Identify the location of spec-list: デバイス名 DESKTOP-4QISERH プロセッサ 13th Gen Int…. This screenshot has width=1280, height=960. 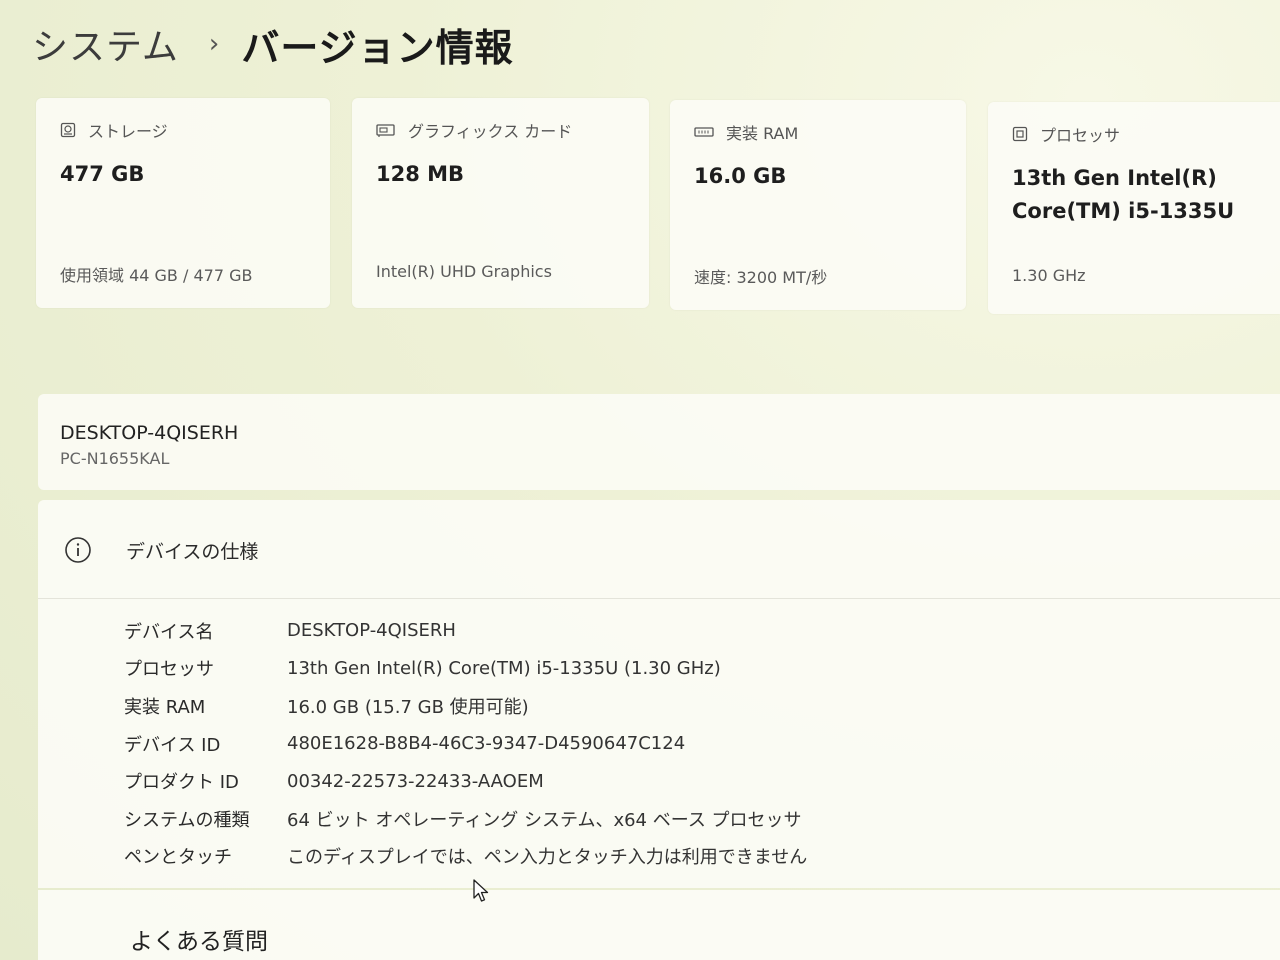
(465, 743).